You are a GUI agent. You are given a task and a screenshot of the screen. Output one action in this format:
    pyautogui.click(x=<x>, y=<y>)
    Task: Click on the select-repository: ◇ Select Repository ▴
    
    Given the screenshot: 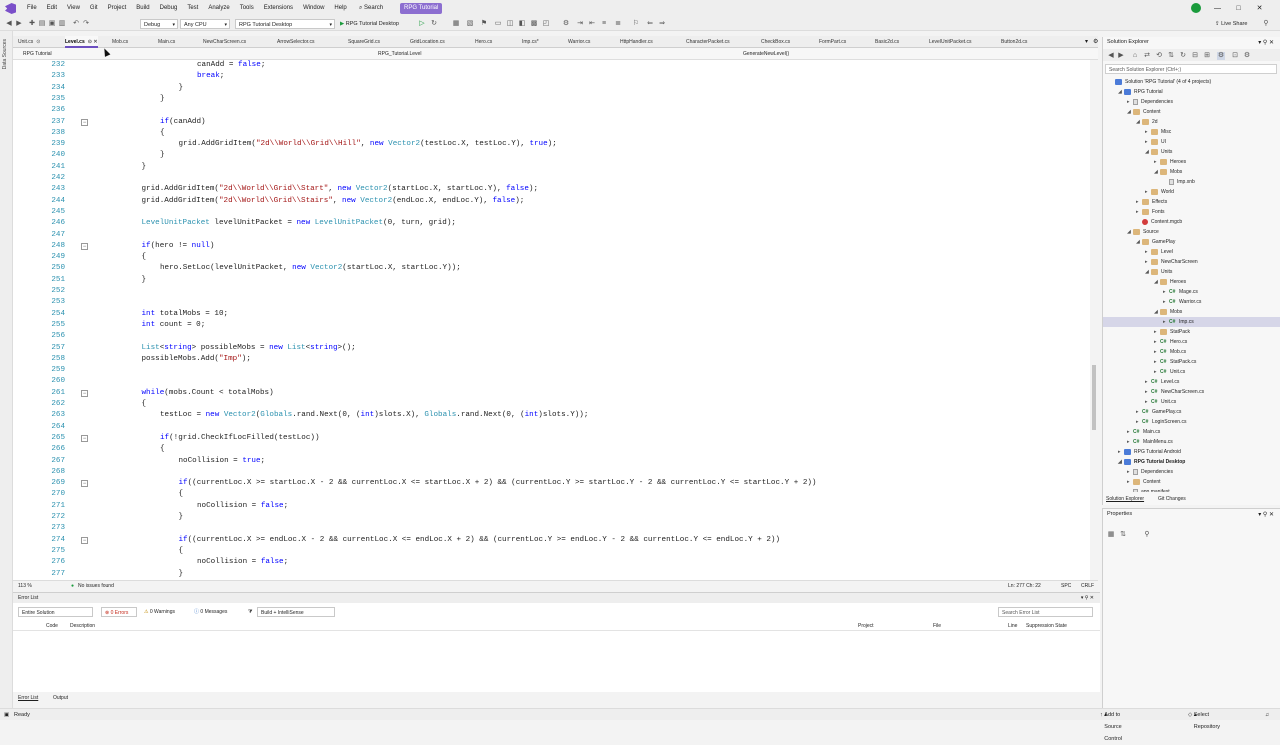 What is the action you would take?
    pyautogui.click(x=1204, y=719)
    